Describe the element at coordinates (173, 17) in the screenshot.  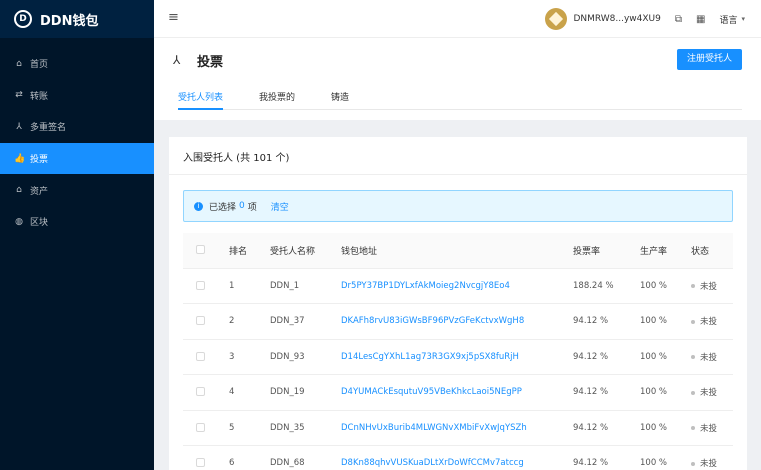
I see `menu-fold-icon: ≡` at that location.